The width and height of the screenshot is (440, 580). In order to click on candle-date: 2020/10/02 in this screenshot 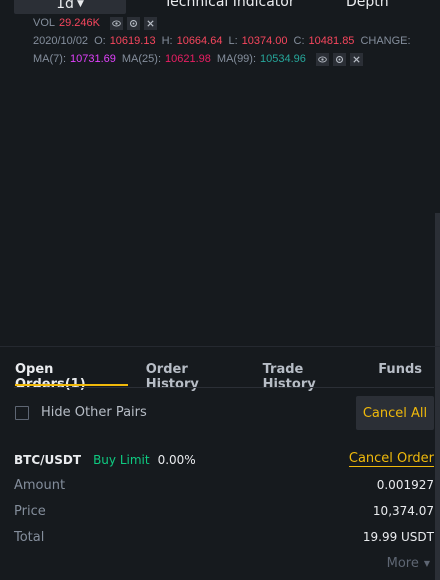, I will do `click(61, 41)`.